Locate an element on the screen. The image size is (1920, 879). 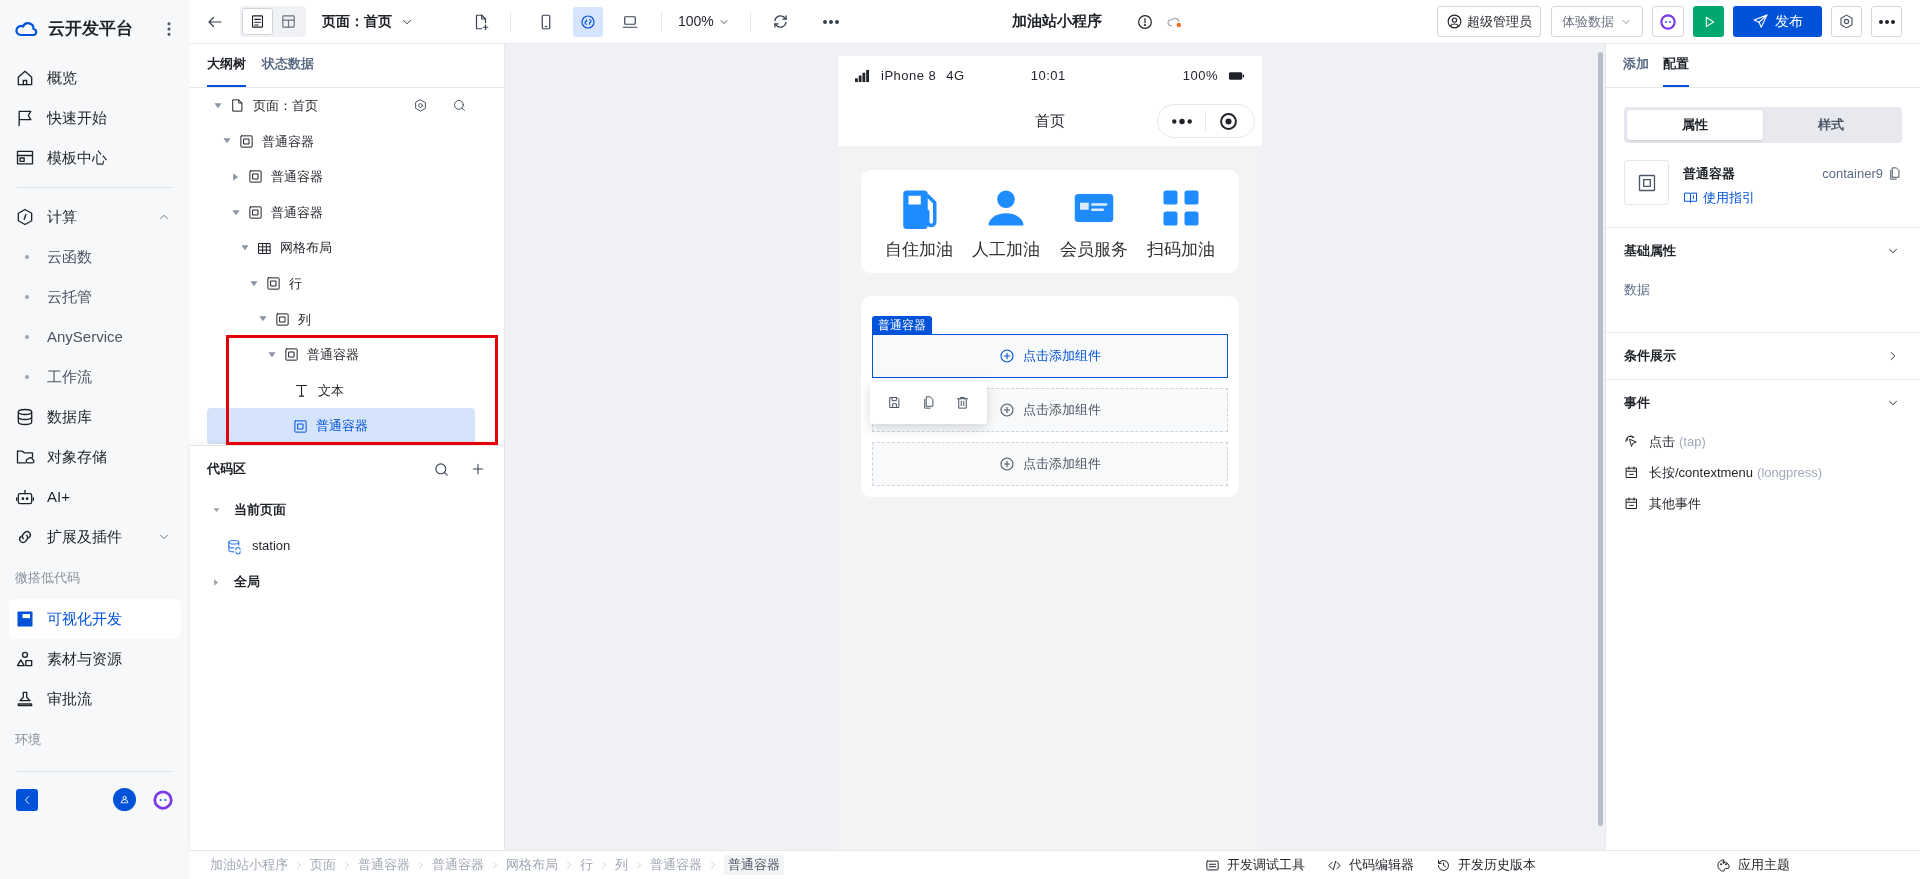
device-button is located at coordinates (588, 21).